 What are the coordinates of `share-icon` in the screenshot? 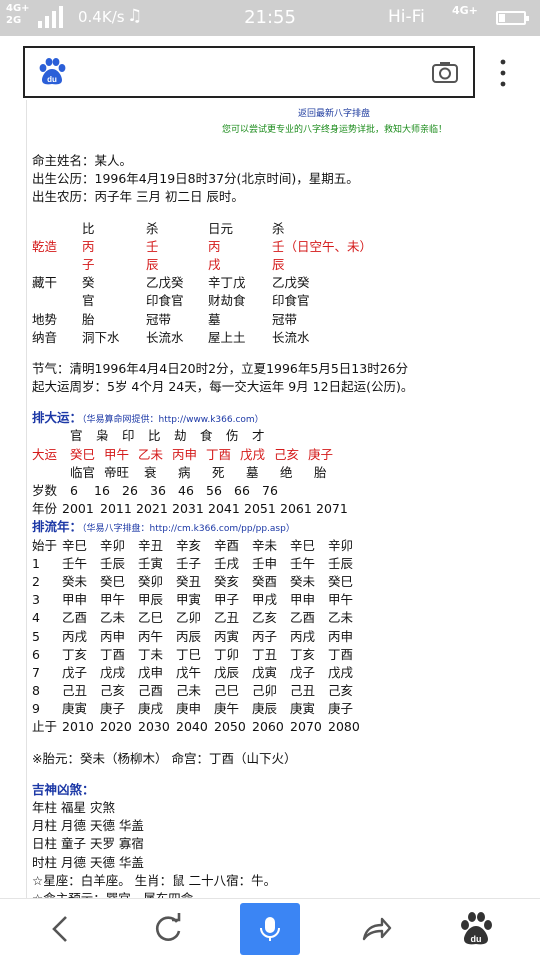 It's located at (376, 929).